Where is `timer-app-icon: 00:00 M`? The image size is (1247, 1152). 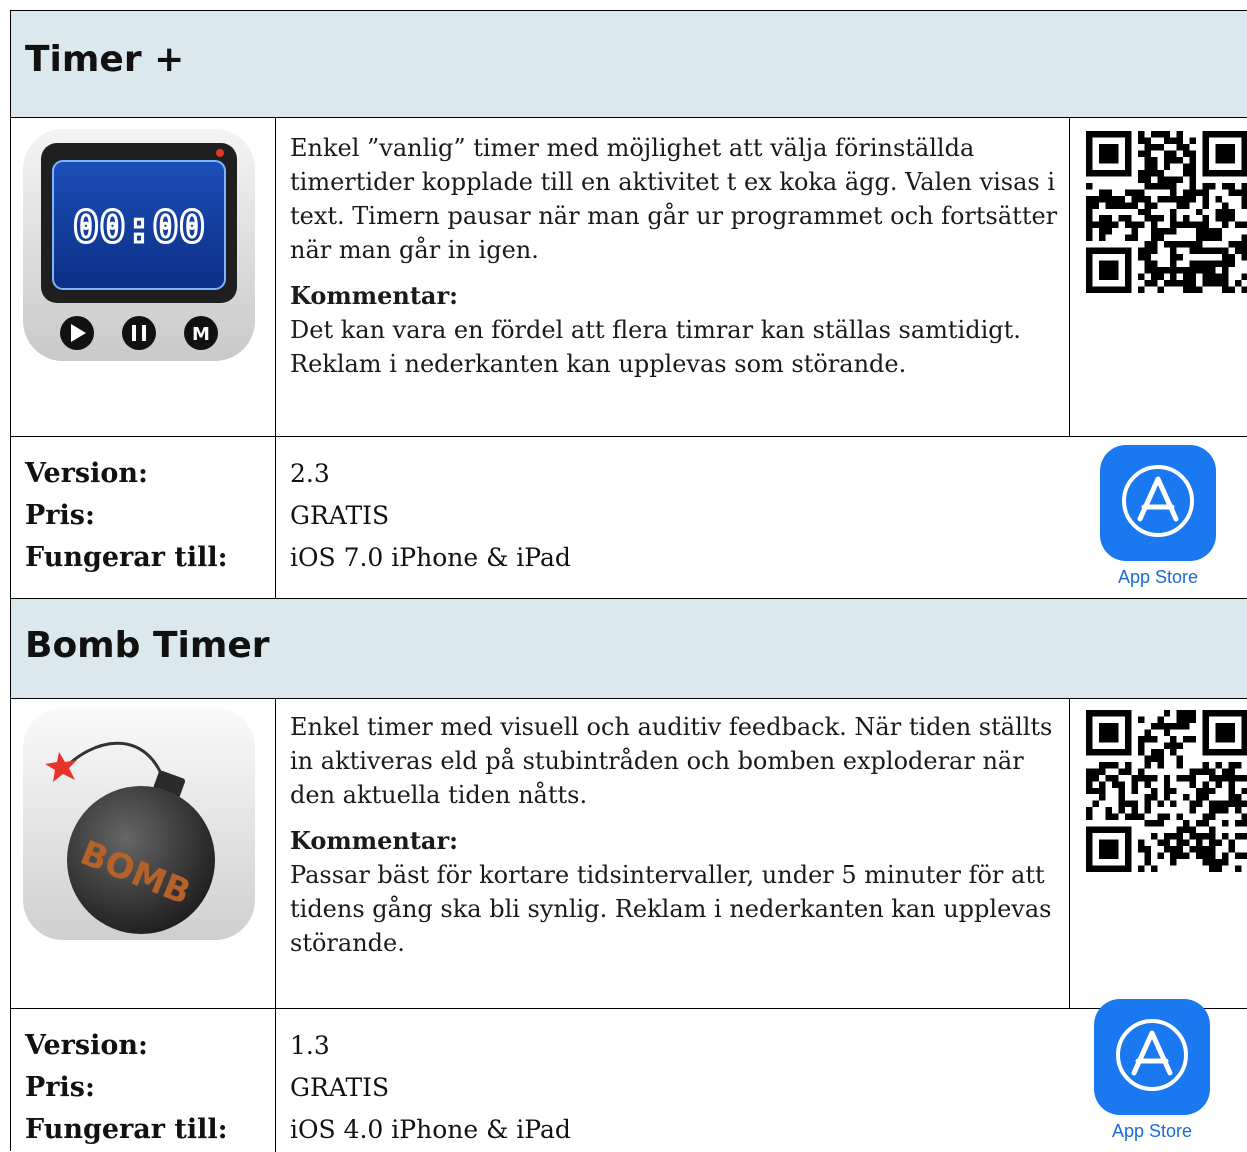
timer-app-icon: 00:00 M is located at coordinates (139, 245).